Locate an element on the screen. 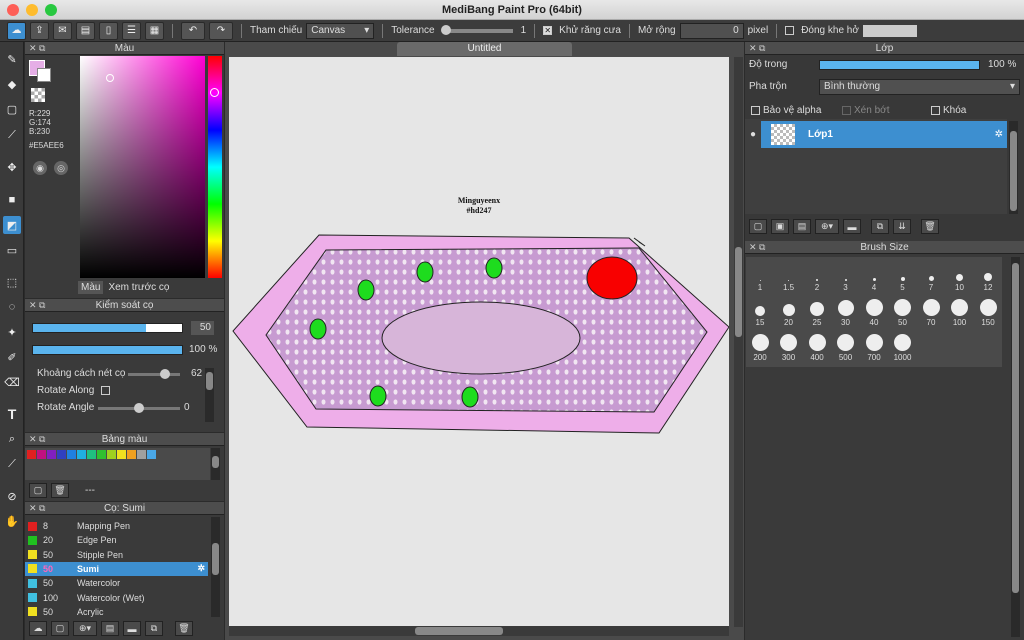 The height and width of the screenshot is (640, 1024). brush-size-scrollbar is located at coordinates (1015, 447).